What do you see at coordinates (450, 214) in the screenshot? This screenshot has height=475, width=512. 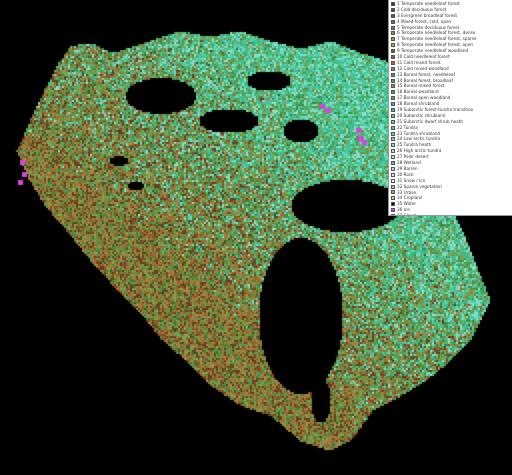 I see `legend-item: 37 Cloud` at bounding box center [450, 214].